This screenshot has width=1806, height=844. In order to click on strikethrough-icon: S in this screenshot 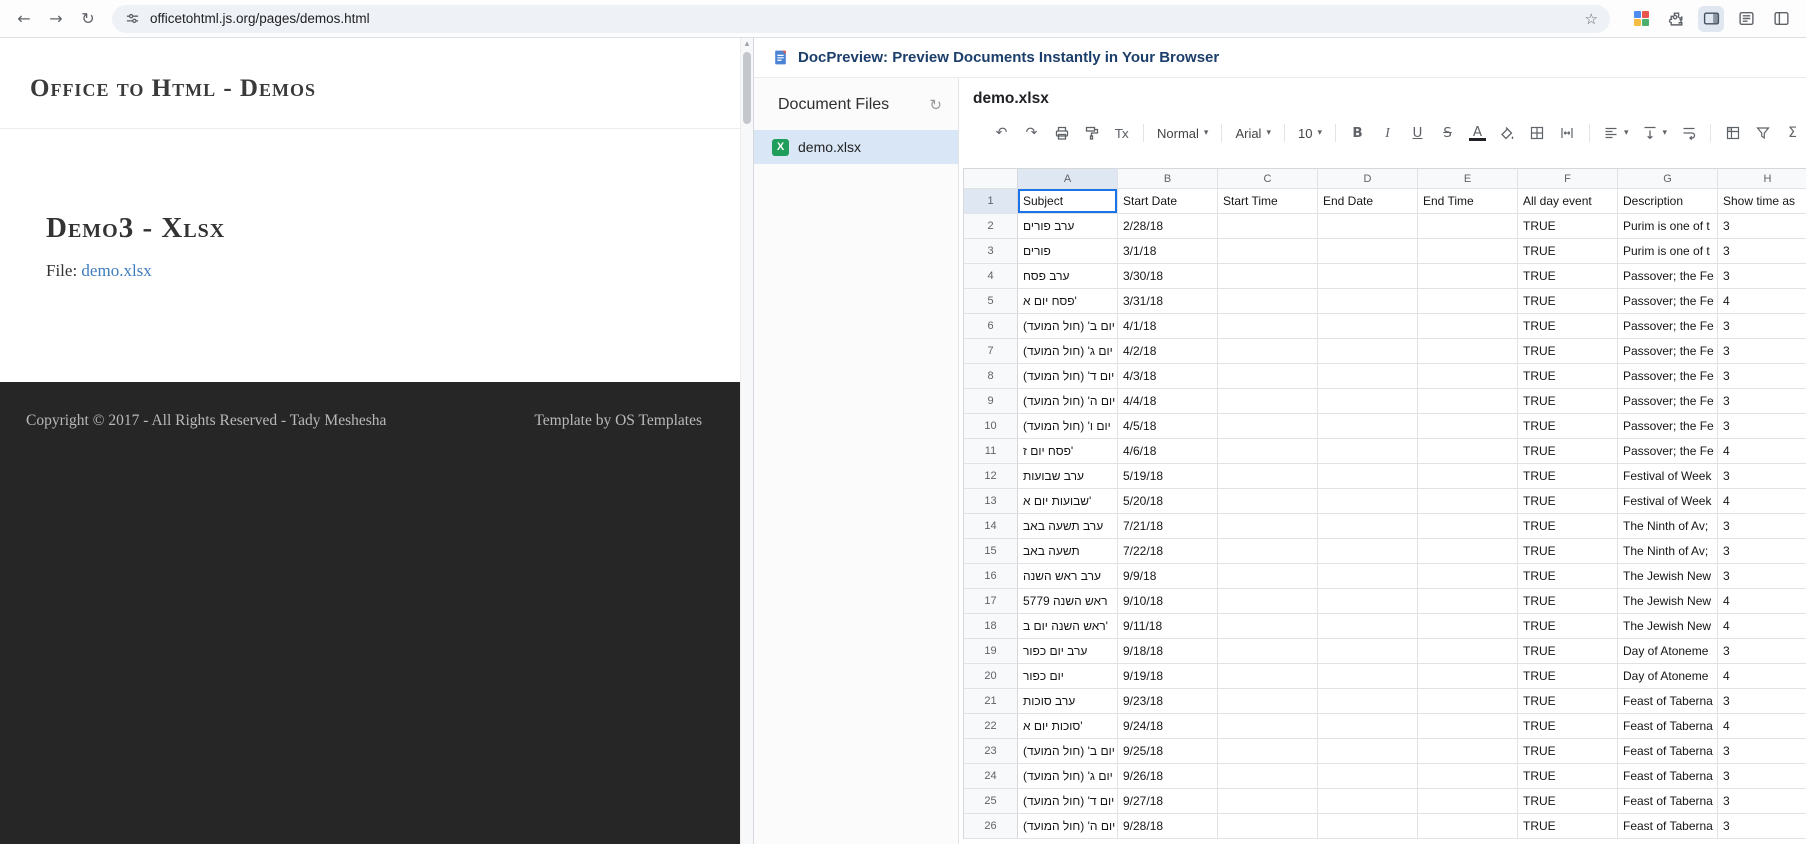, I will do `click(1447, 133)`.